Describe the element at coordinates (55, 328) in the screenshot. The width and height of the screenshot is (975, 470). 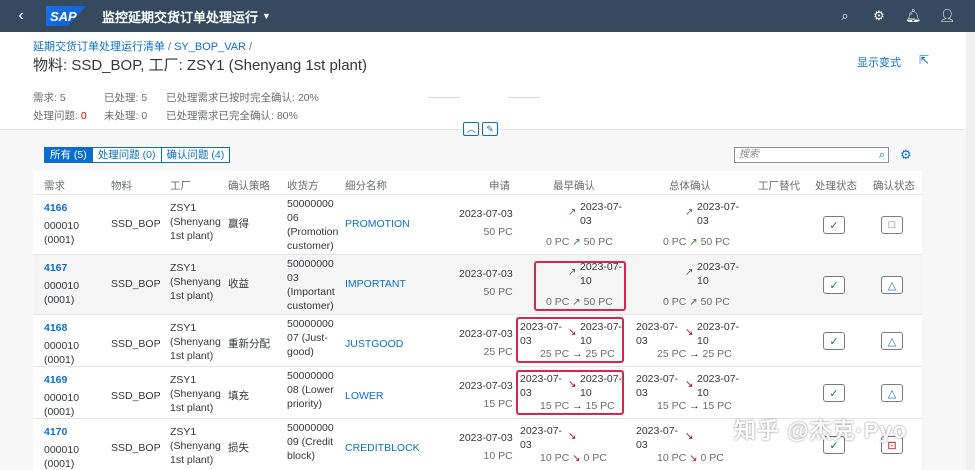
I see `demand-link: 4168` at that location.